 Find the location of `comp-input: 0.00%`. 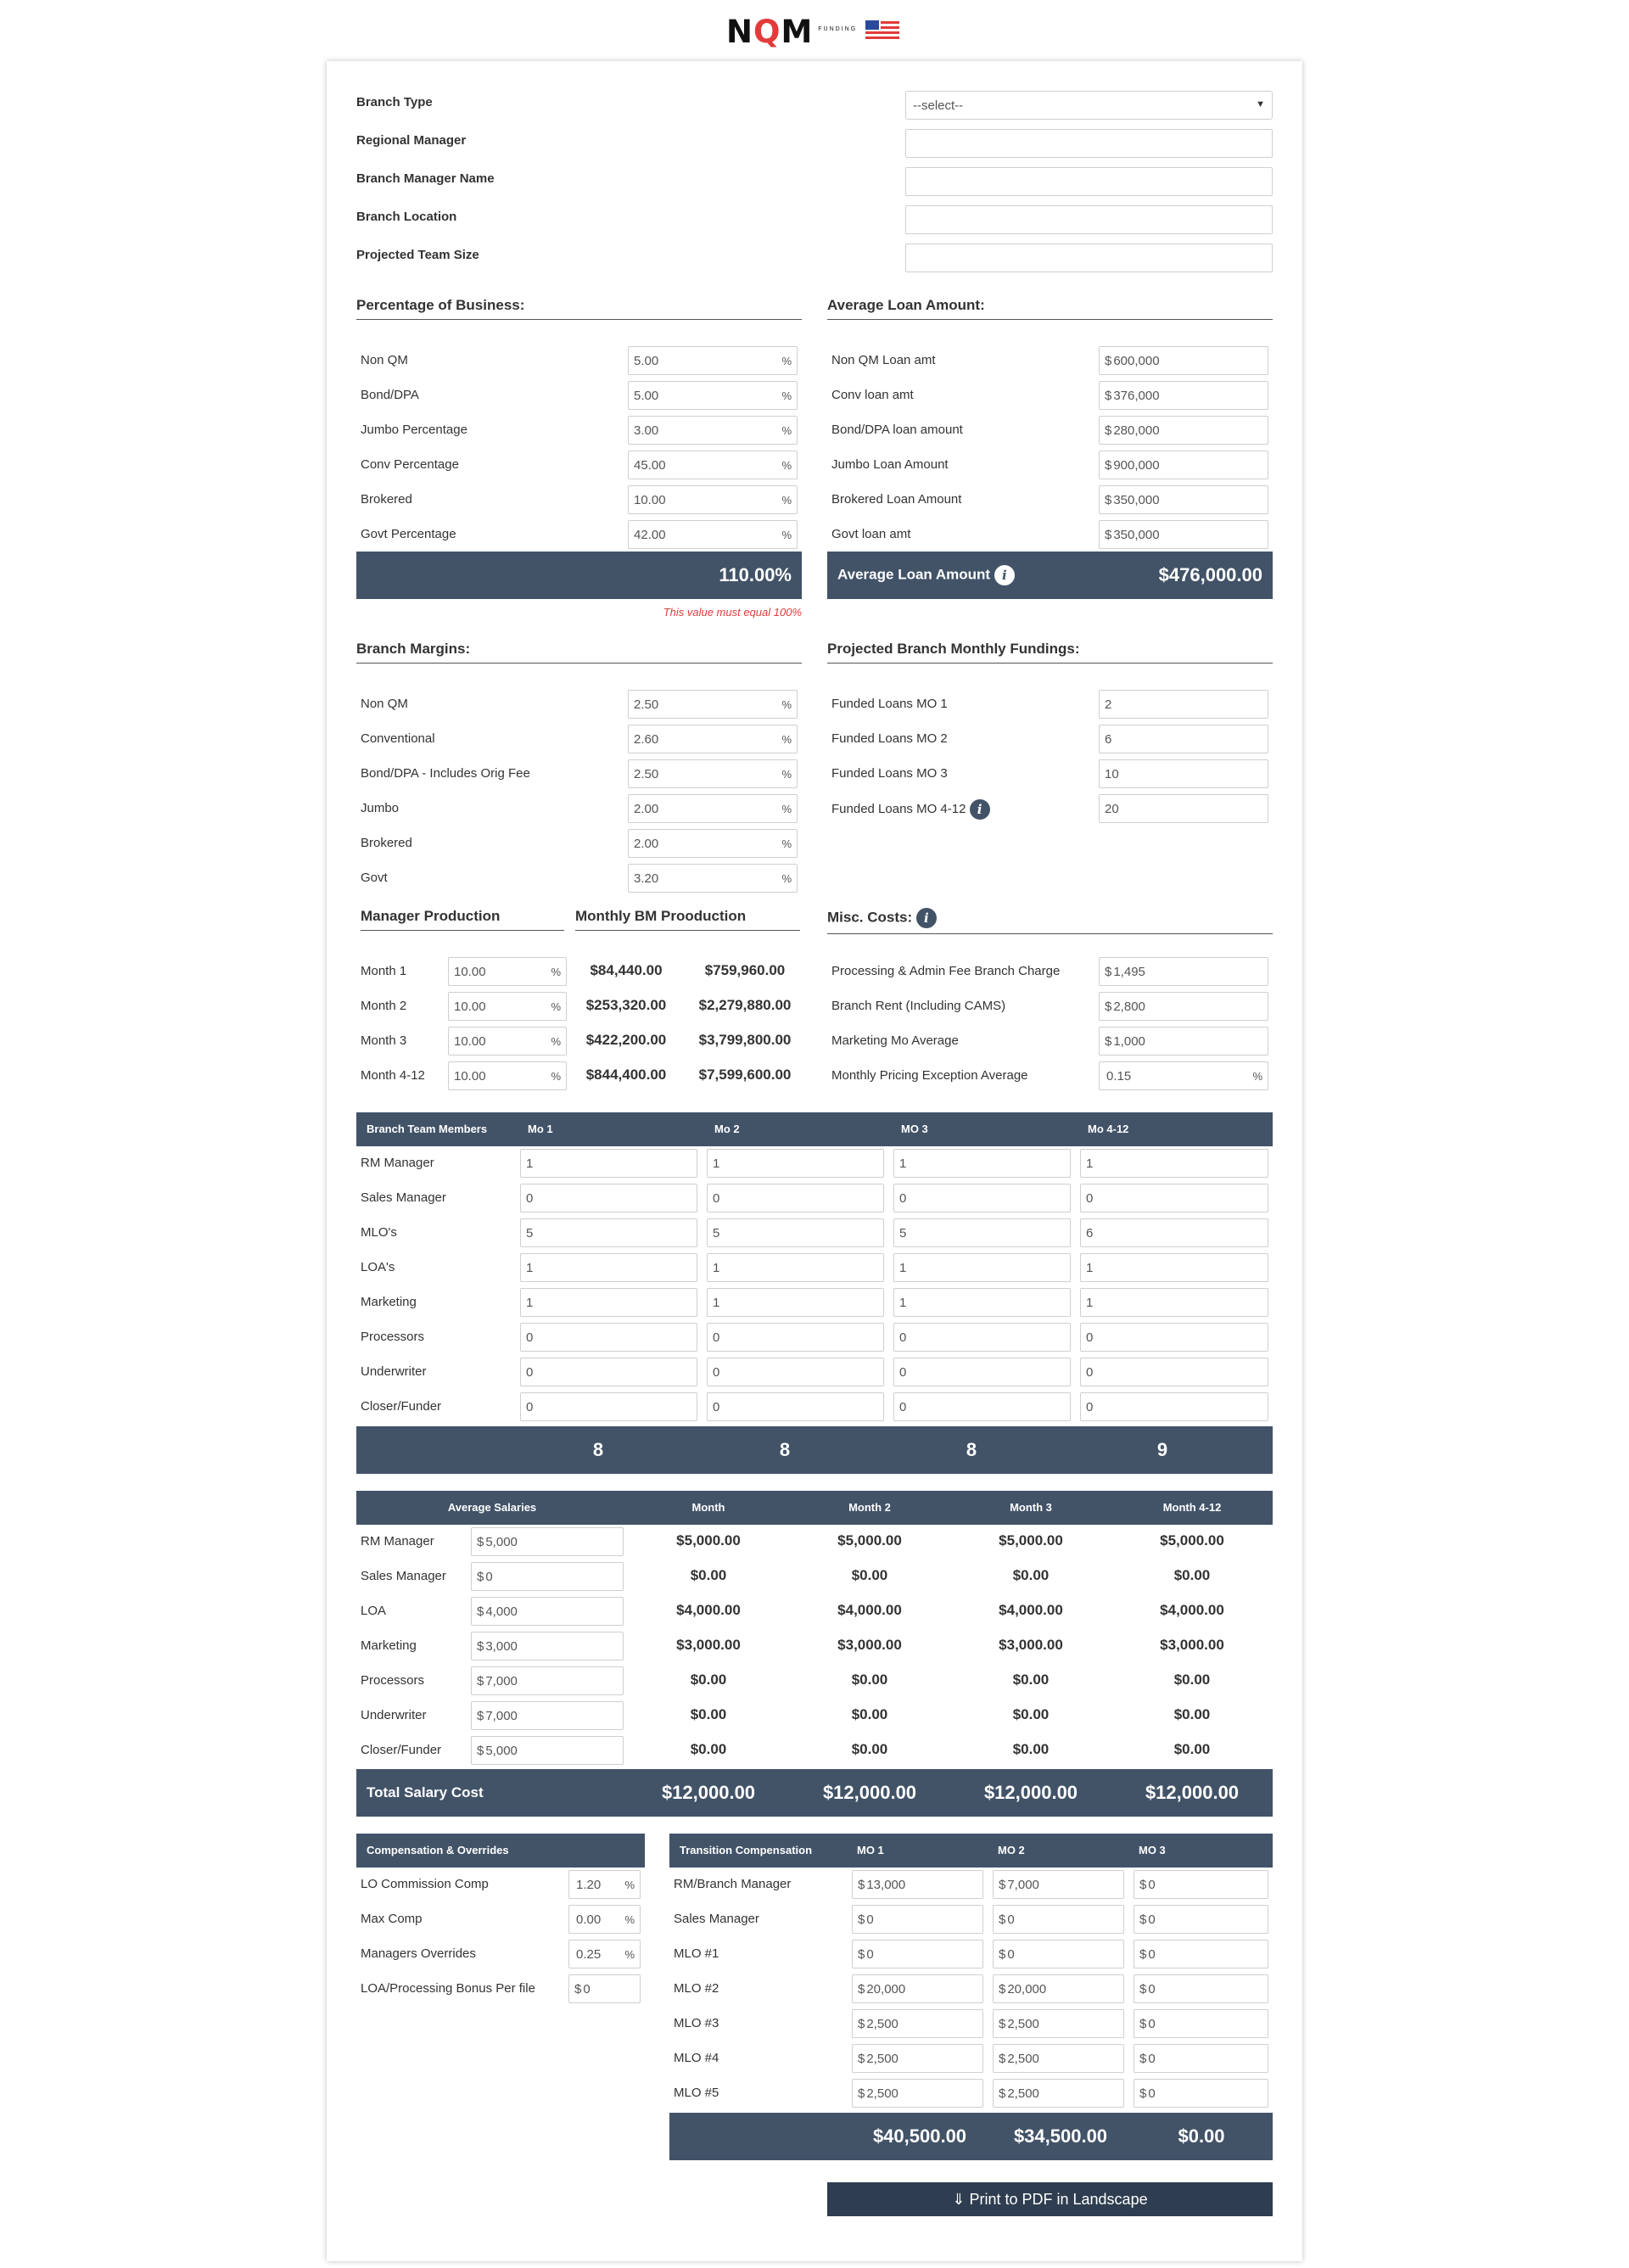

comp-input: 0.00% is located at coordinates (604, 1920).